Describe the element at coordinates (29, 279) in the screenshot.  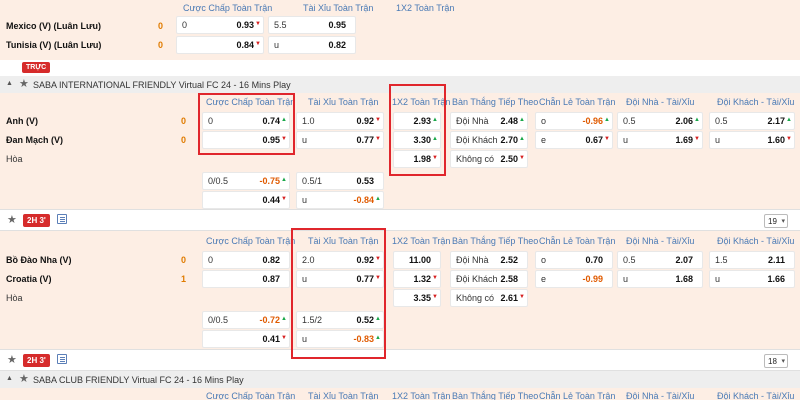
I see `away-team-name: Croatia (V)` at that location.